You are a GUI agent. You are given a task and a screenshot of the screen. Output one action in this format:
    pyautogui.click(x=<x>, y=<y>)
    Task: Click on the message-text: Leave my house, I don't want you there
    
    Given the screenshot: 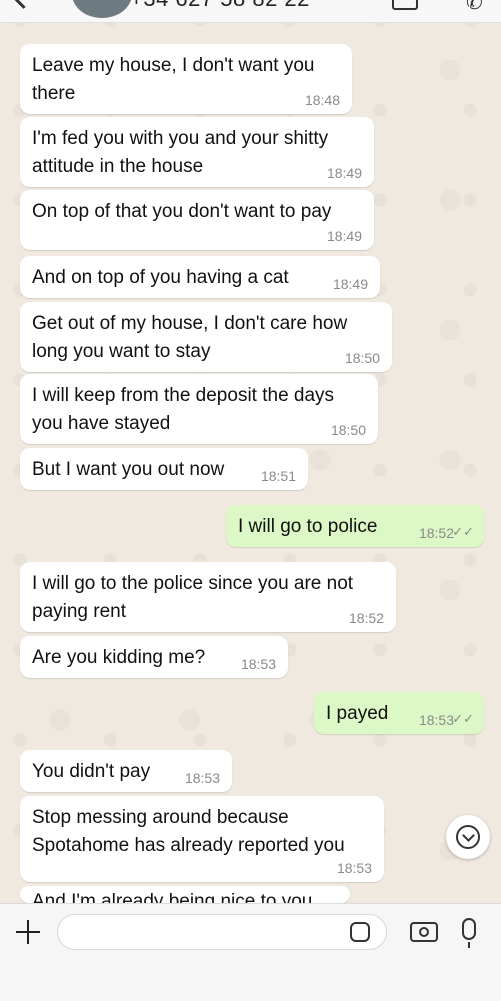 What is the action you would take?
    pyautogui.click(x=173, y=79)
    